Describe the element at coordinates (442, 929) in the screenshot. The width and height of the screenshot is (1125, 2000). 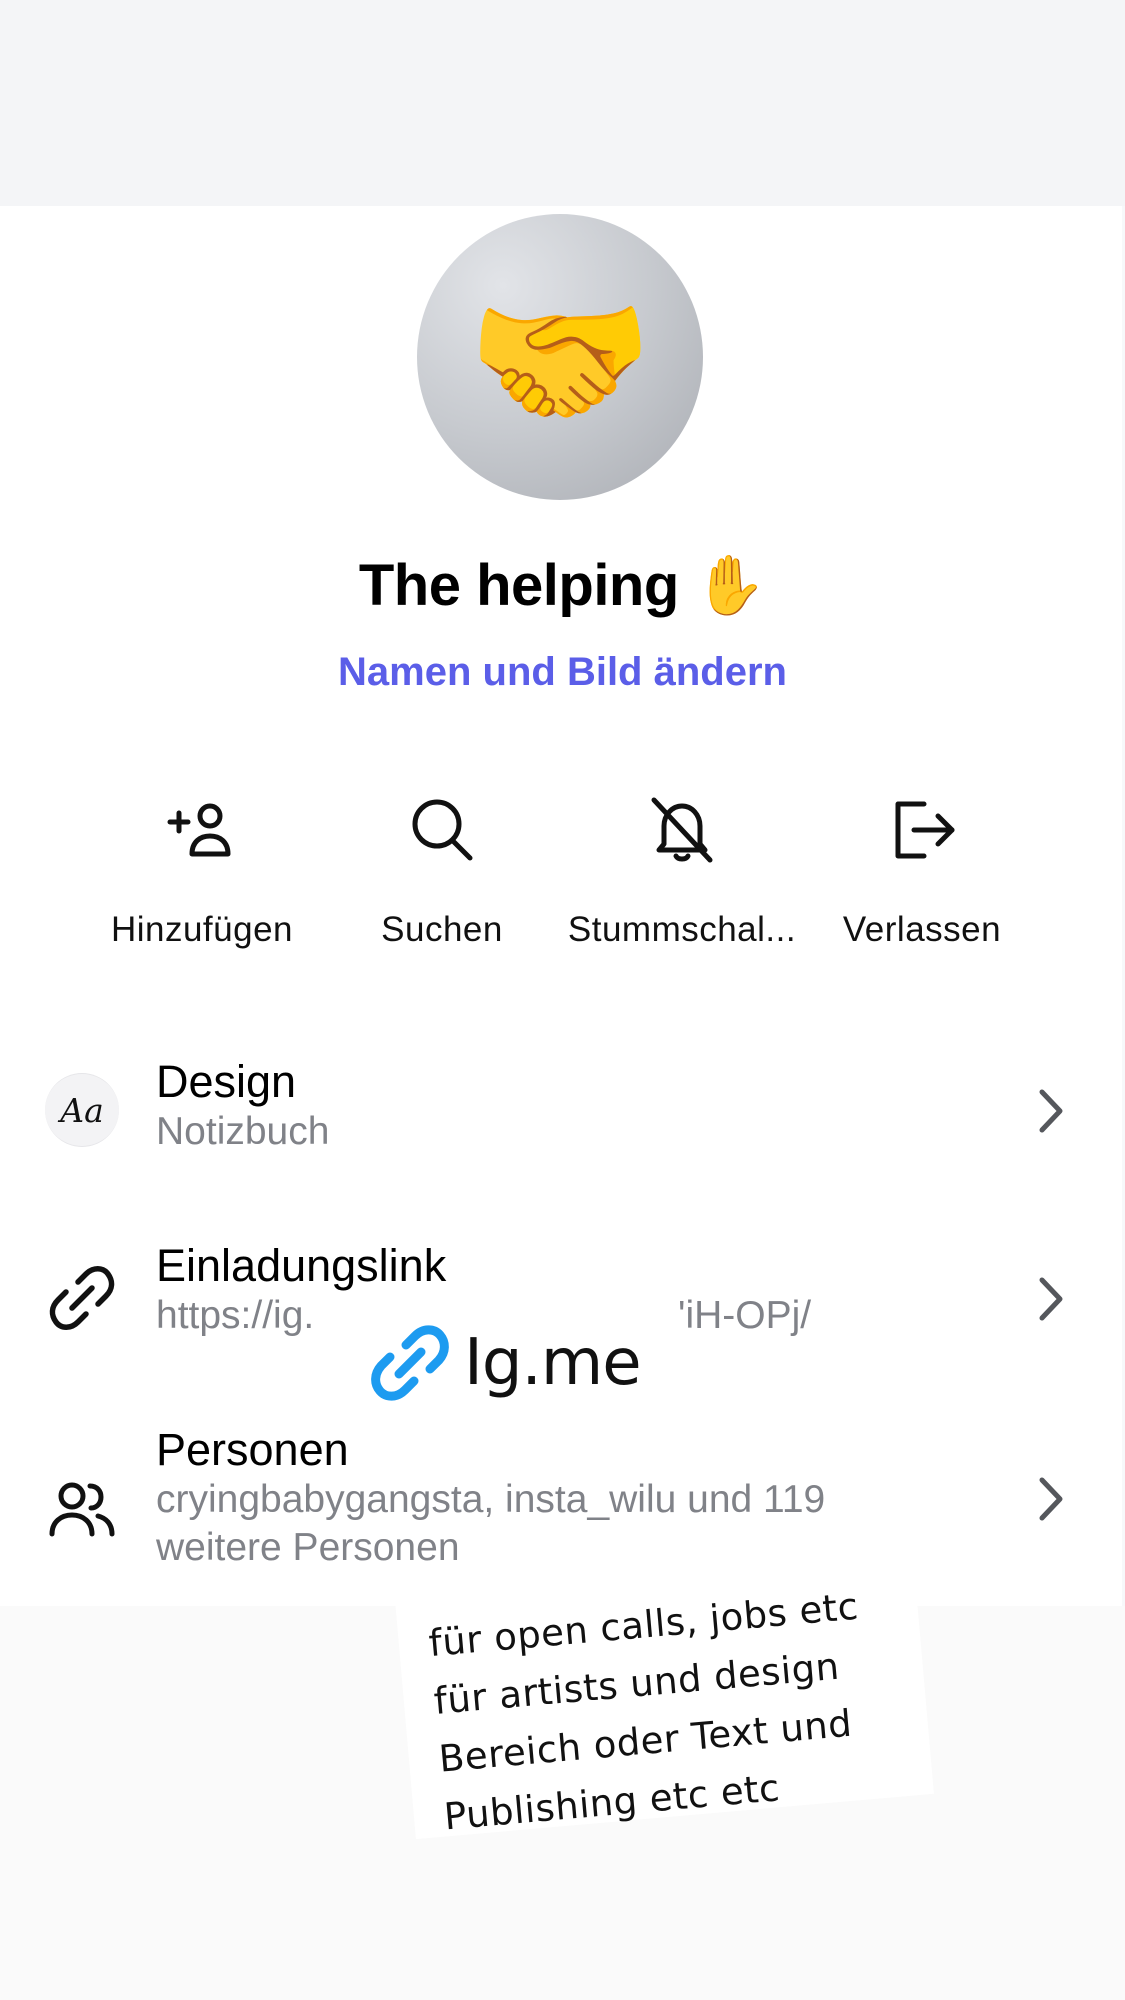
I see `search-label: Suchen` at that location.